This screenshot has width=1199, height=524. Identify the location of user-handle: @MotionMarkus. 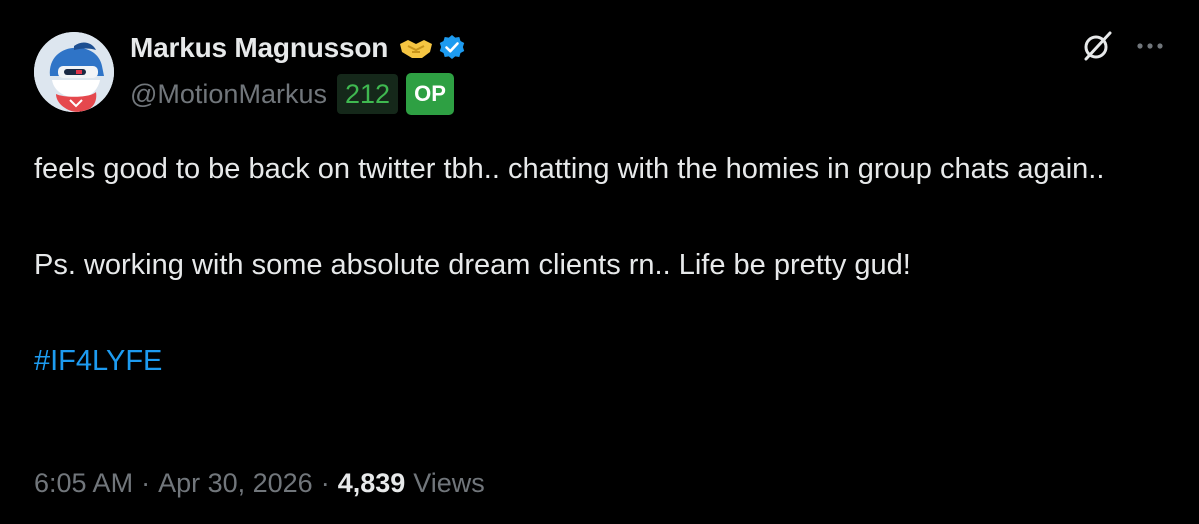
(228, 94).